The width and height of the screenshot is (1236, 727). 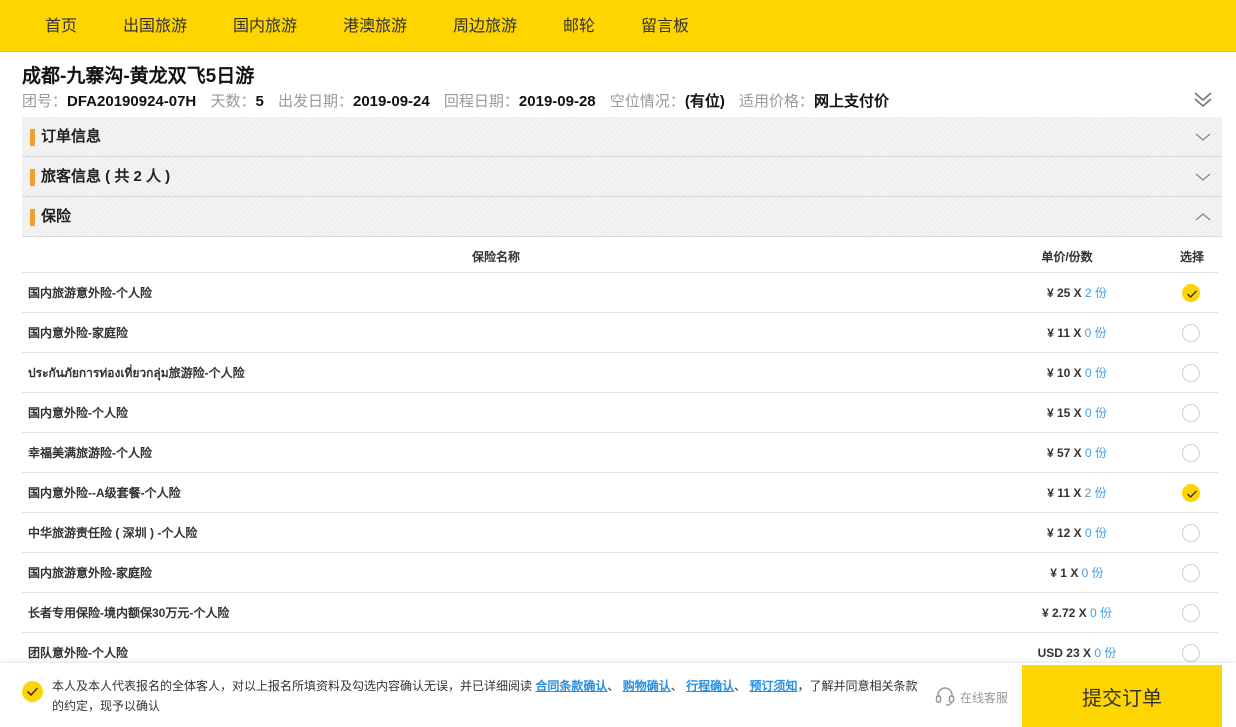 I want to click on insurance-name: 团队意外险-个人险, so click(x=78, y=653).